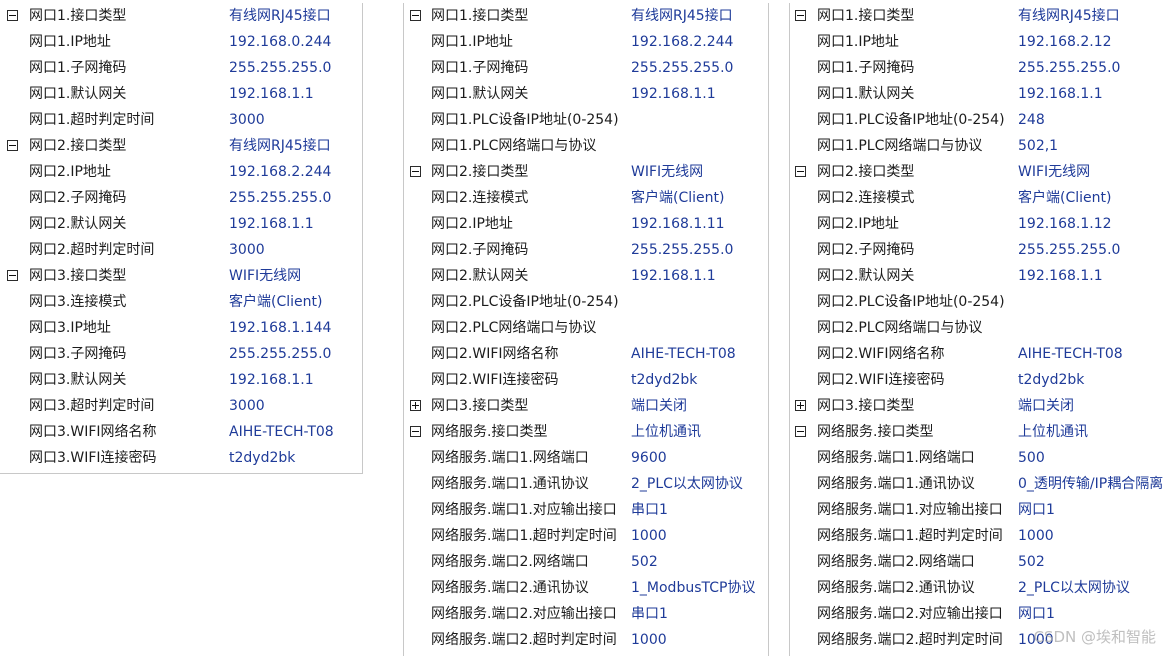  Describe the element at coordinates (980, 458) in the screenshot. I see `property-row: 网络服务.端口1.网络端口 500` at that location.